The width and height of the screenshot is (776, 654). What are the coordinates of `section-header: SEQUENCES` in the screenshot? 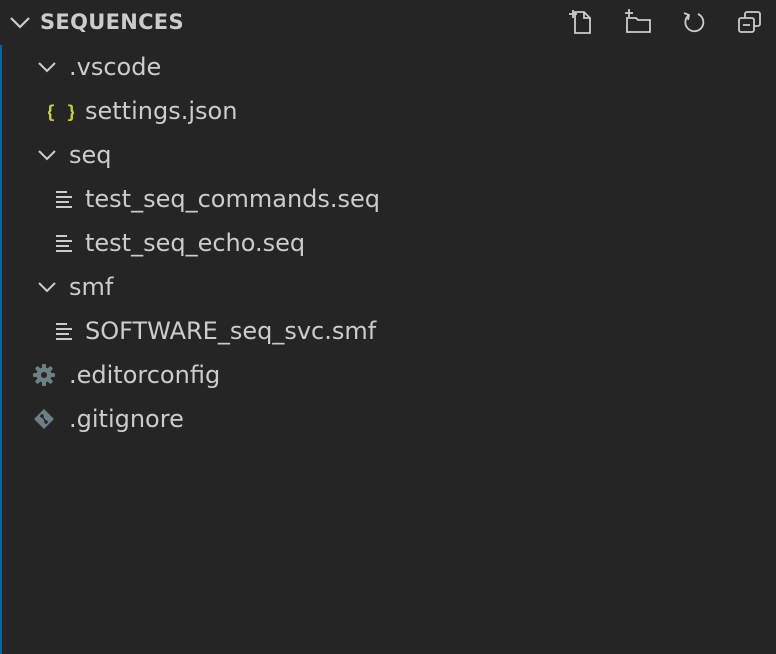 It's located at (388, 22).